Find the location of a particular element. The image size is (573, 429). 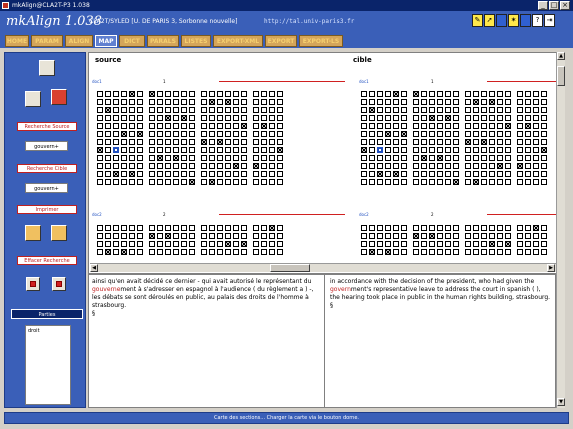

tab-export-xml: EXPORT-XML is located at coordinates (238, 41).